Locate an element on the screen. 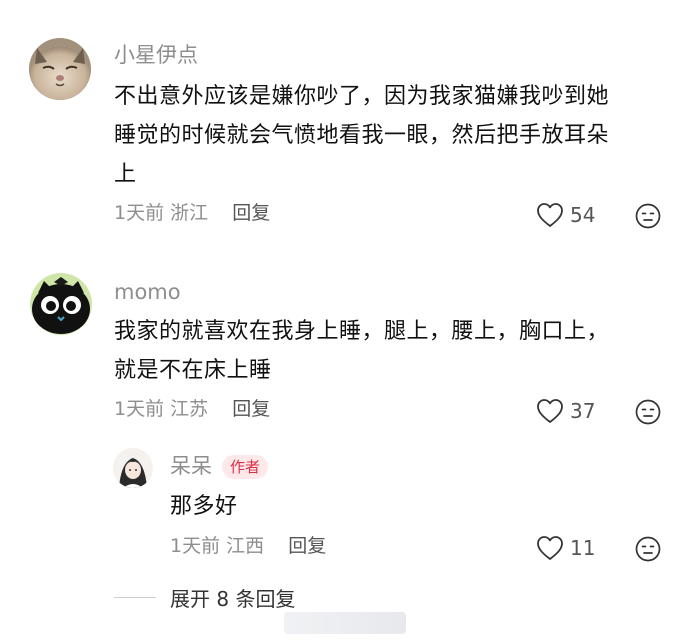 The width and height of the screenshot is (690, 641). comment-location: 江西 is located at coordinates (245, 546).